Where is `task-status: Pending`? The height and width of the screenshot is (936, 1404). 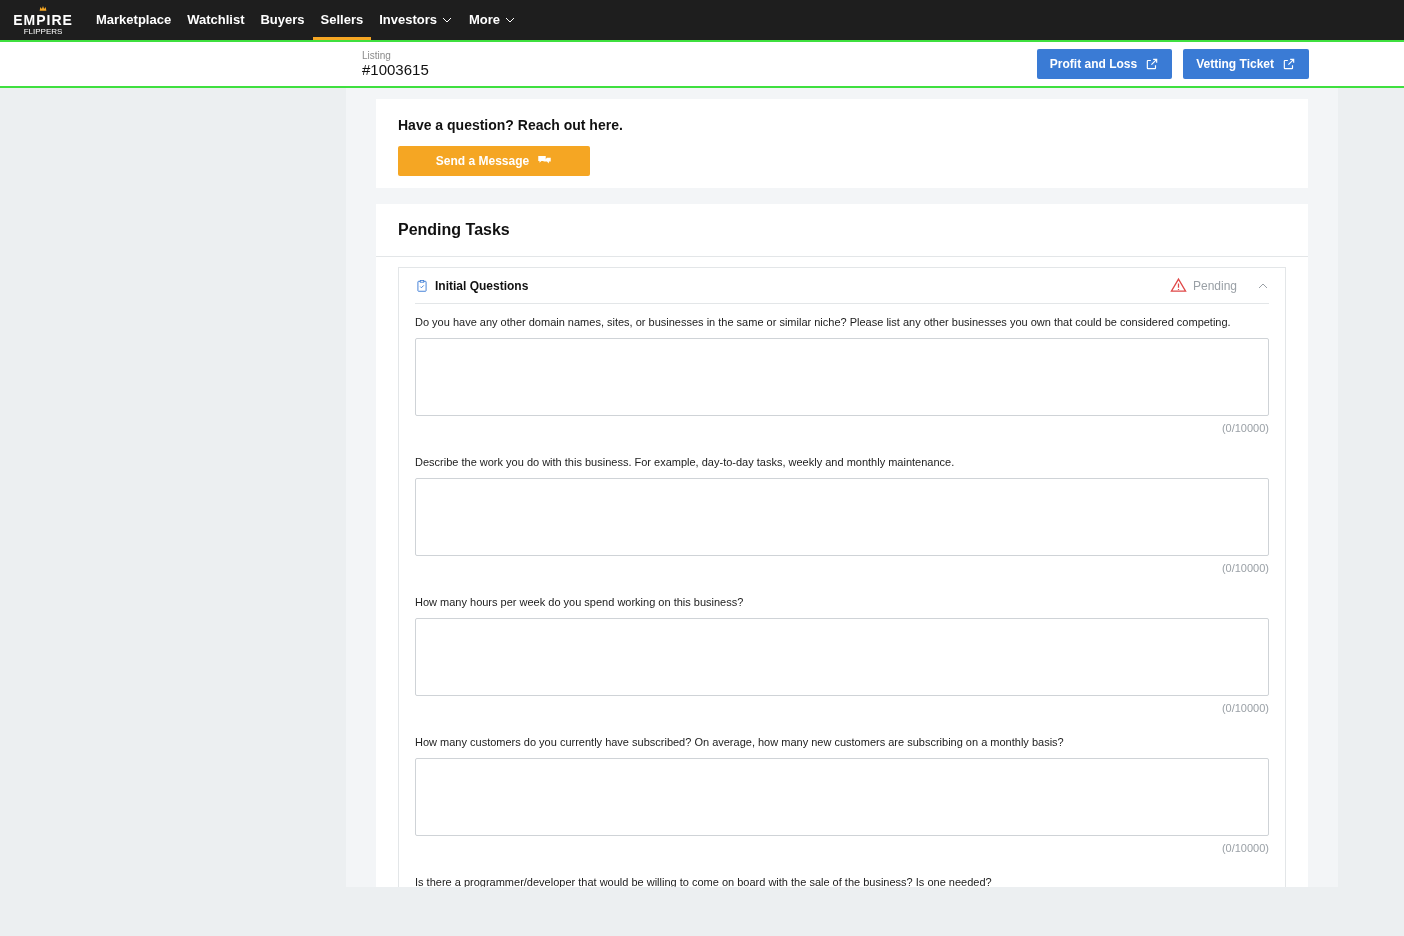
task-status: Pending is located at coordinates (1214, 286).